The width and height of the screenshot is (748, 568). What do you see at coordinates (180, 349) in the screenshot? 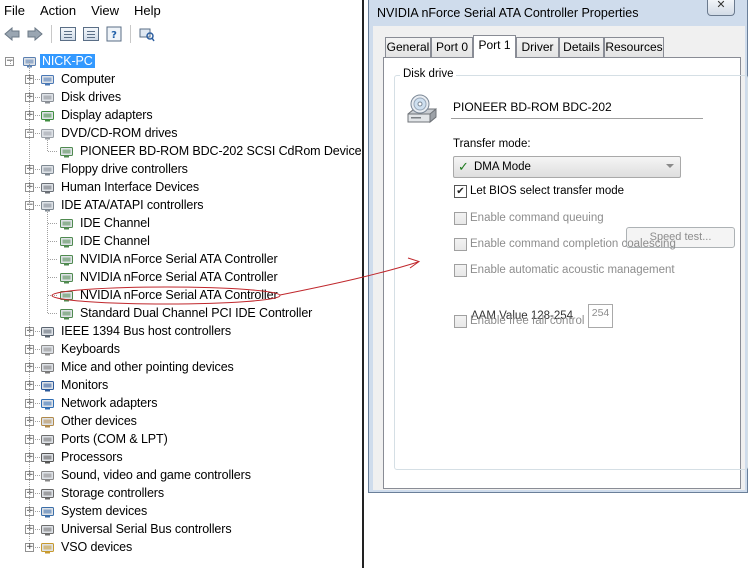
I see `tree-category: + Keyboards` at bounding box center [180, 349].